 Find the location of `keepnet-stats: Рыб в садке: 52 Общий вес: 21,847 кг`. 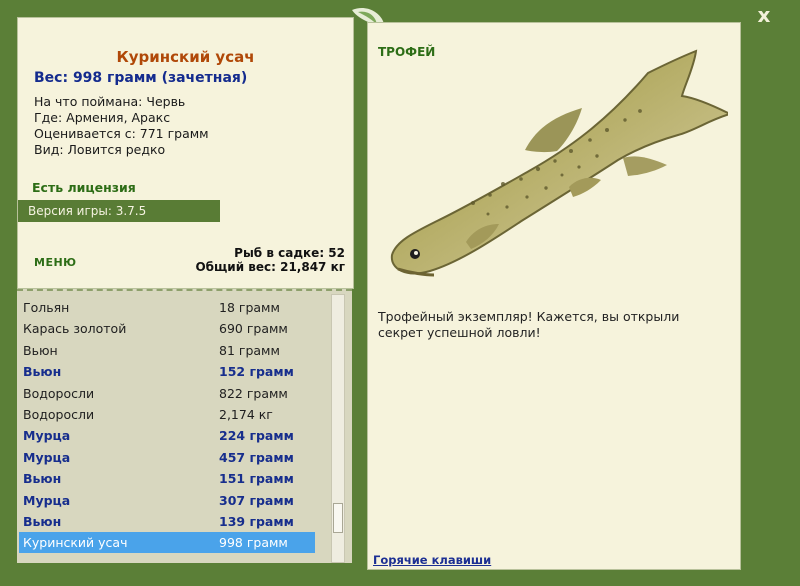

keepnet-stats: Рыб в садке: 52 Общий вес: 21,847 кг is located at coordinates (270, 260).